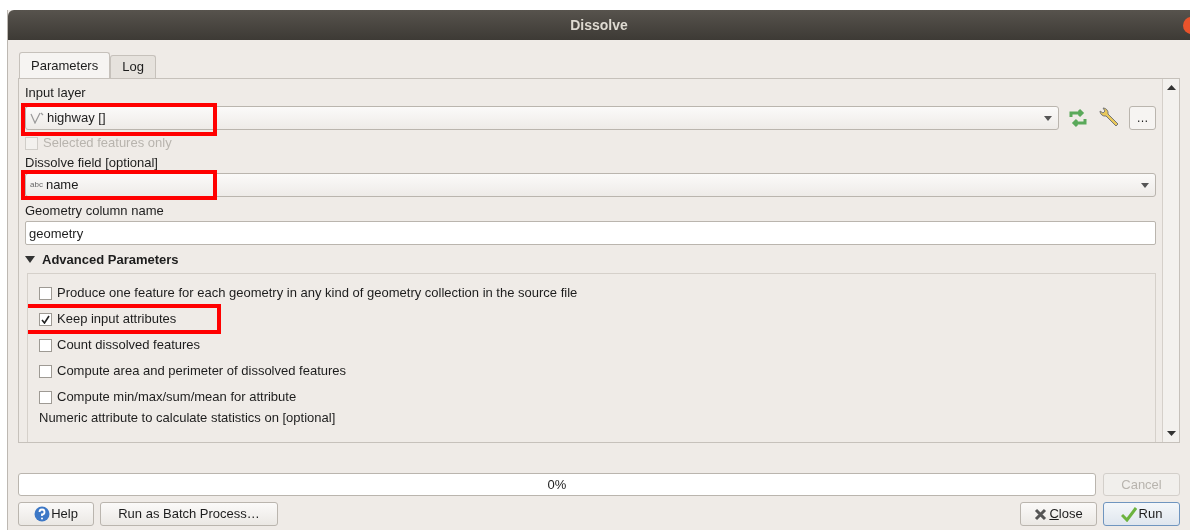 The image size is (1190, 530). Describe the element at coordinates (1041, 514) in the screenshot. I see `close-icon` at that location.